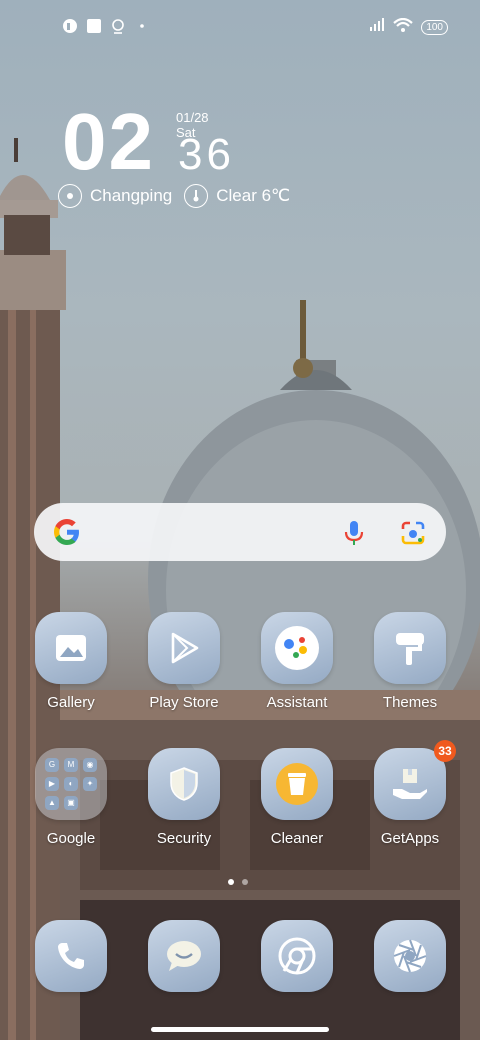  I want to click on youtube-mini-icon: ▶, so click(52, 784).